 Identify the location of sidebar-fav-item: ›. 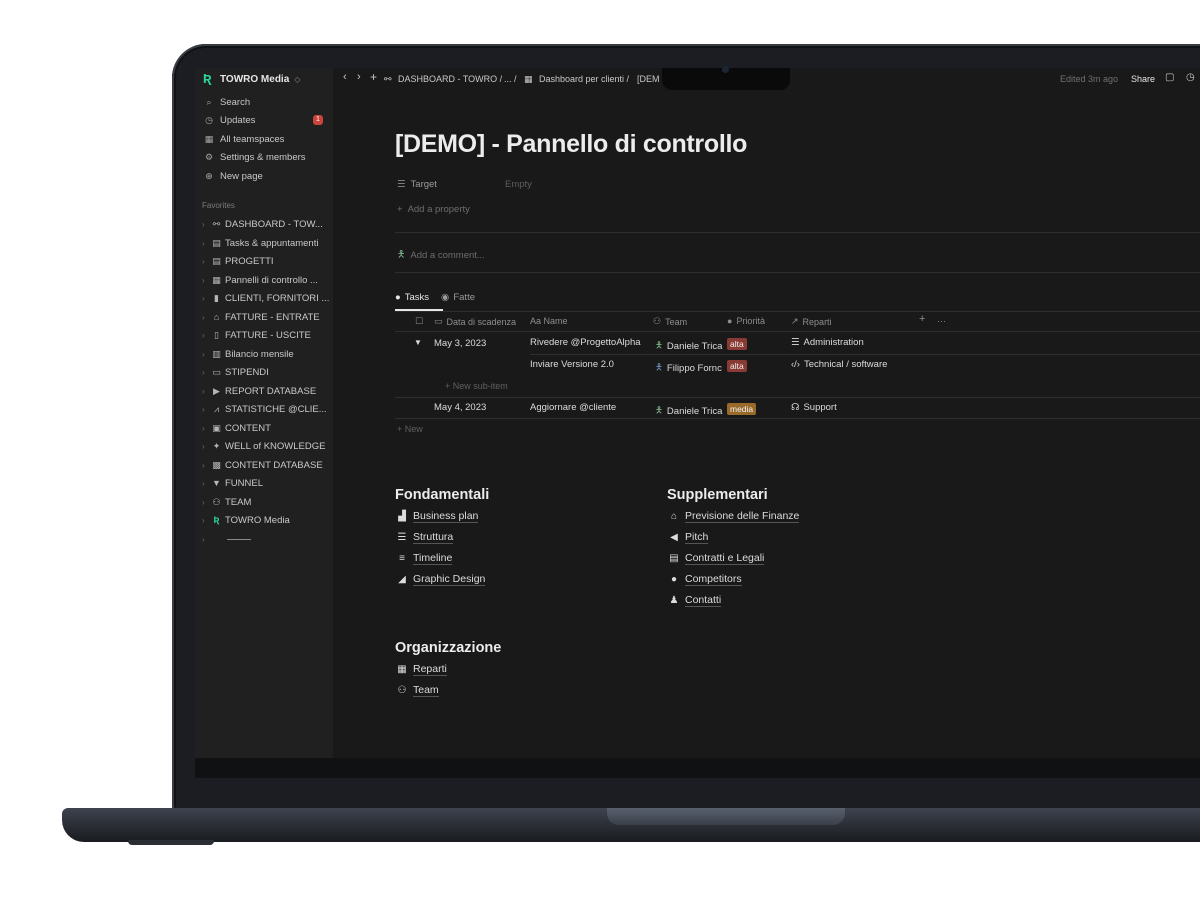
(266, 539).